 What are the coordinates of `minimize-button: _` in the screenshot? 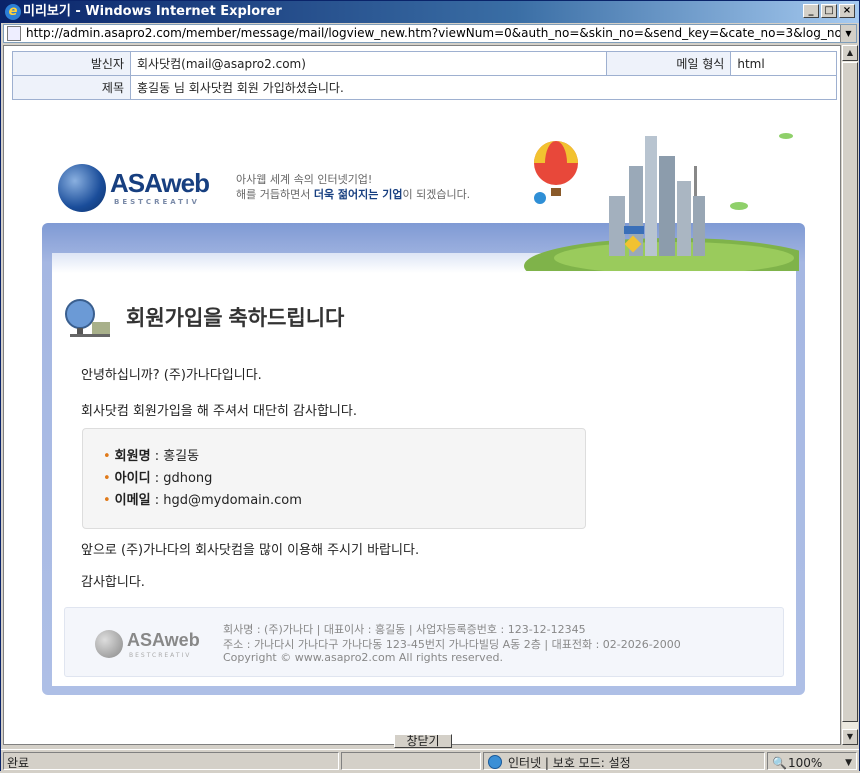 It's located at (811, 11).